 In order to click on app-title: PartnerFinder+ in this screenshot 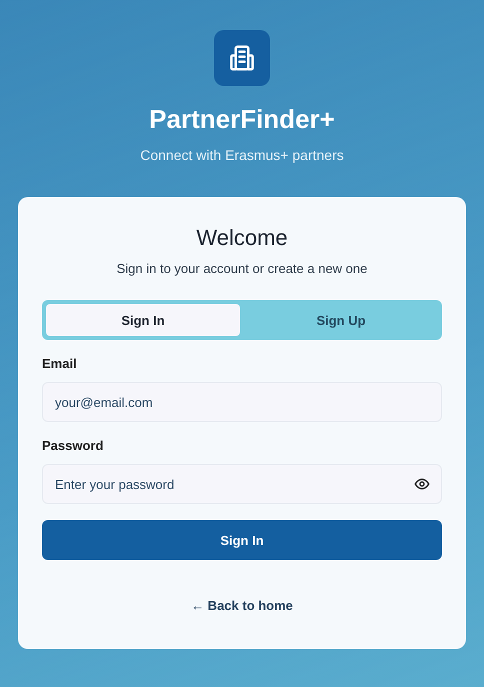, I will do `click(242, 119)`.